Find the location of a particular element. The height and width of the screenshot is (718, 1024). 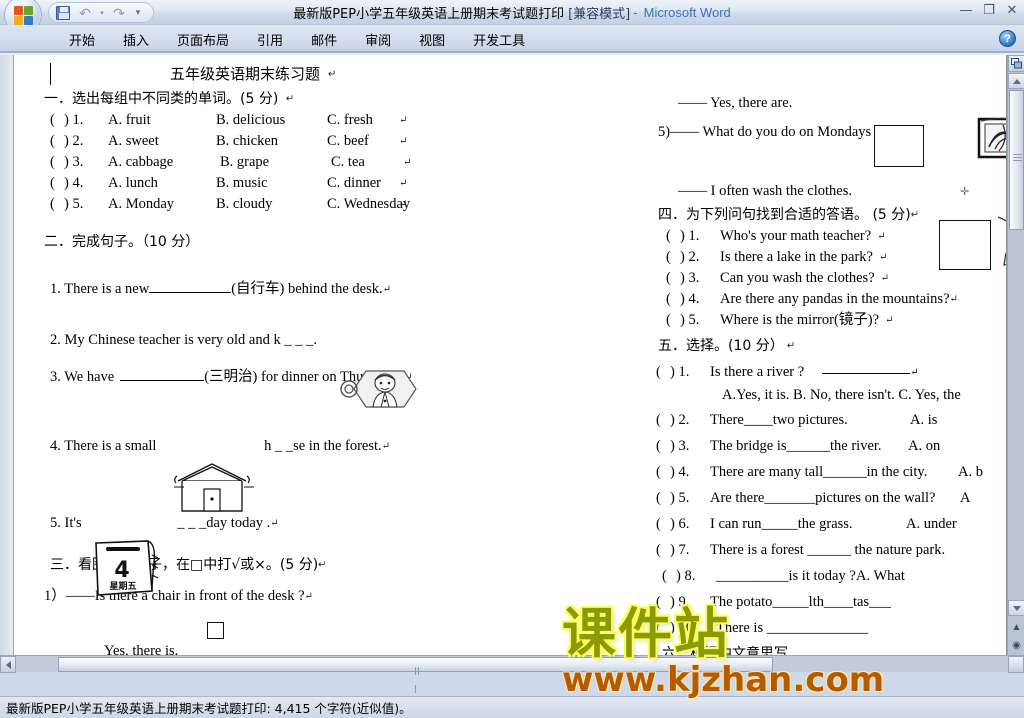

scroll-down-button is located at coordinates (1016, 608).